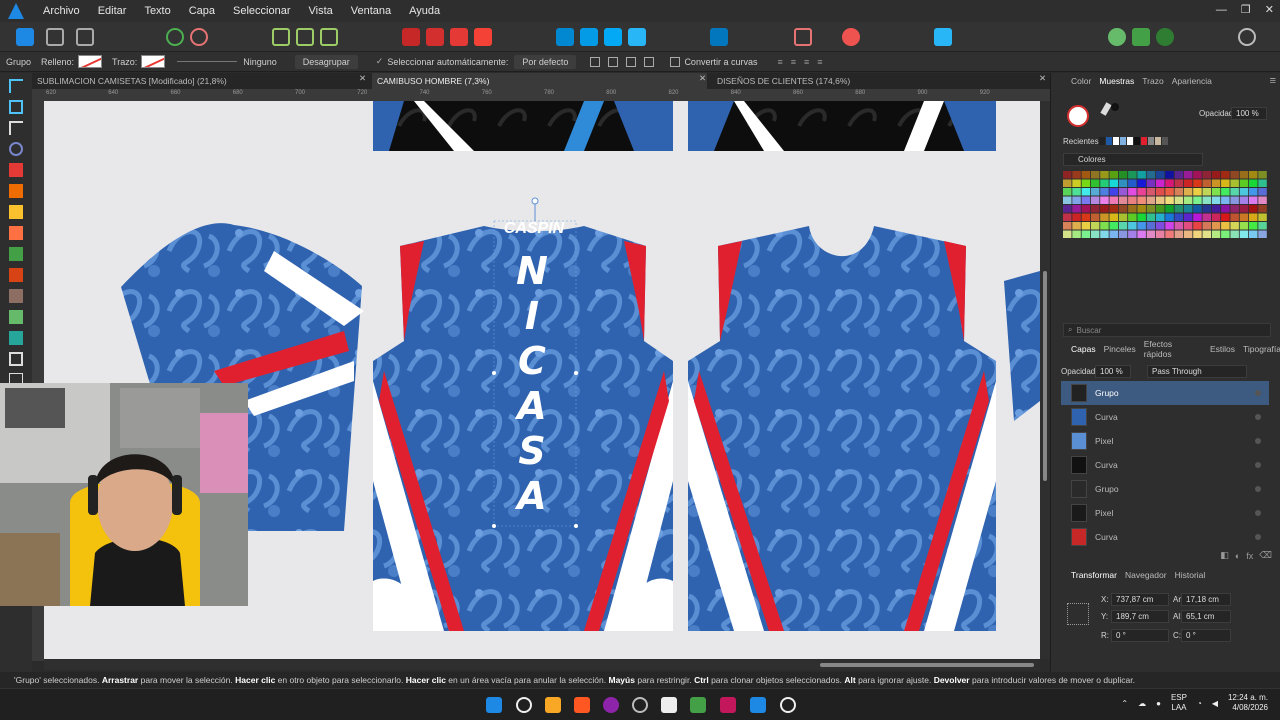 The height and width of the screenshot is (720, 1280). Describe the element at coordinates (1140, 635) in the screenshot. I see `rotation-field: 0 °` at that location.